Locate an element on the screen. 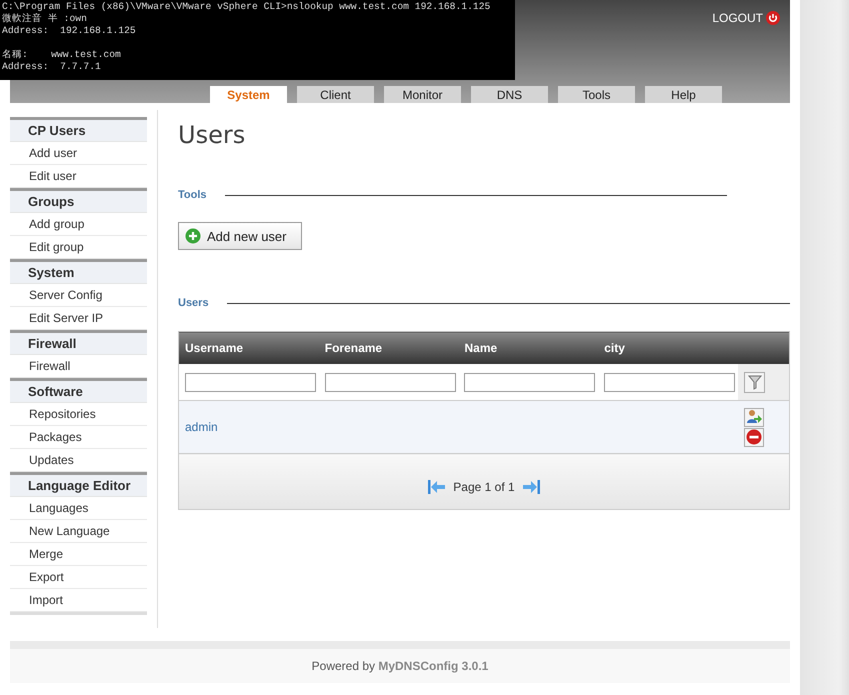 The image size is (849, 695). user-arrow-icon is located at coordinates (754, 417).